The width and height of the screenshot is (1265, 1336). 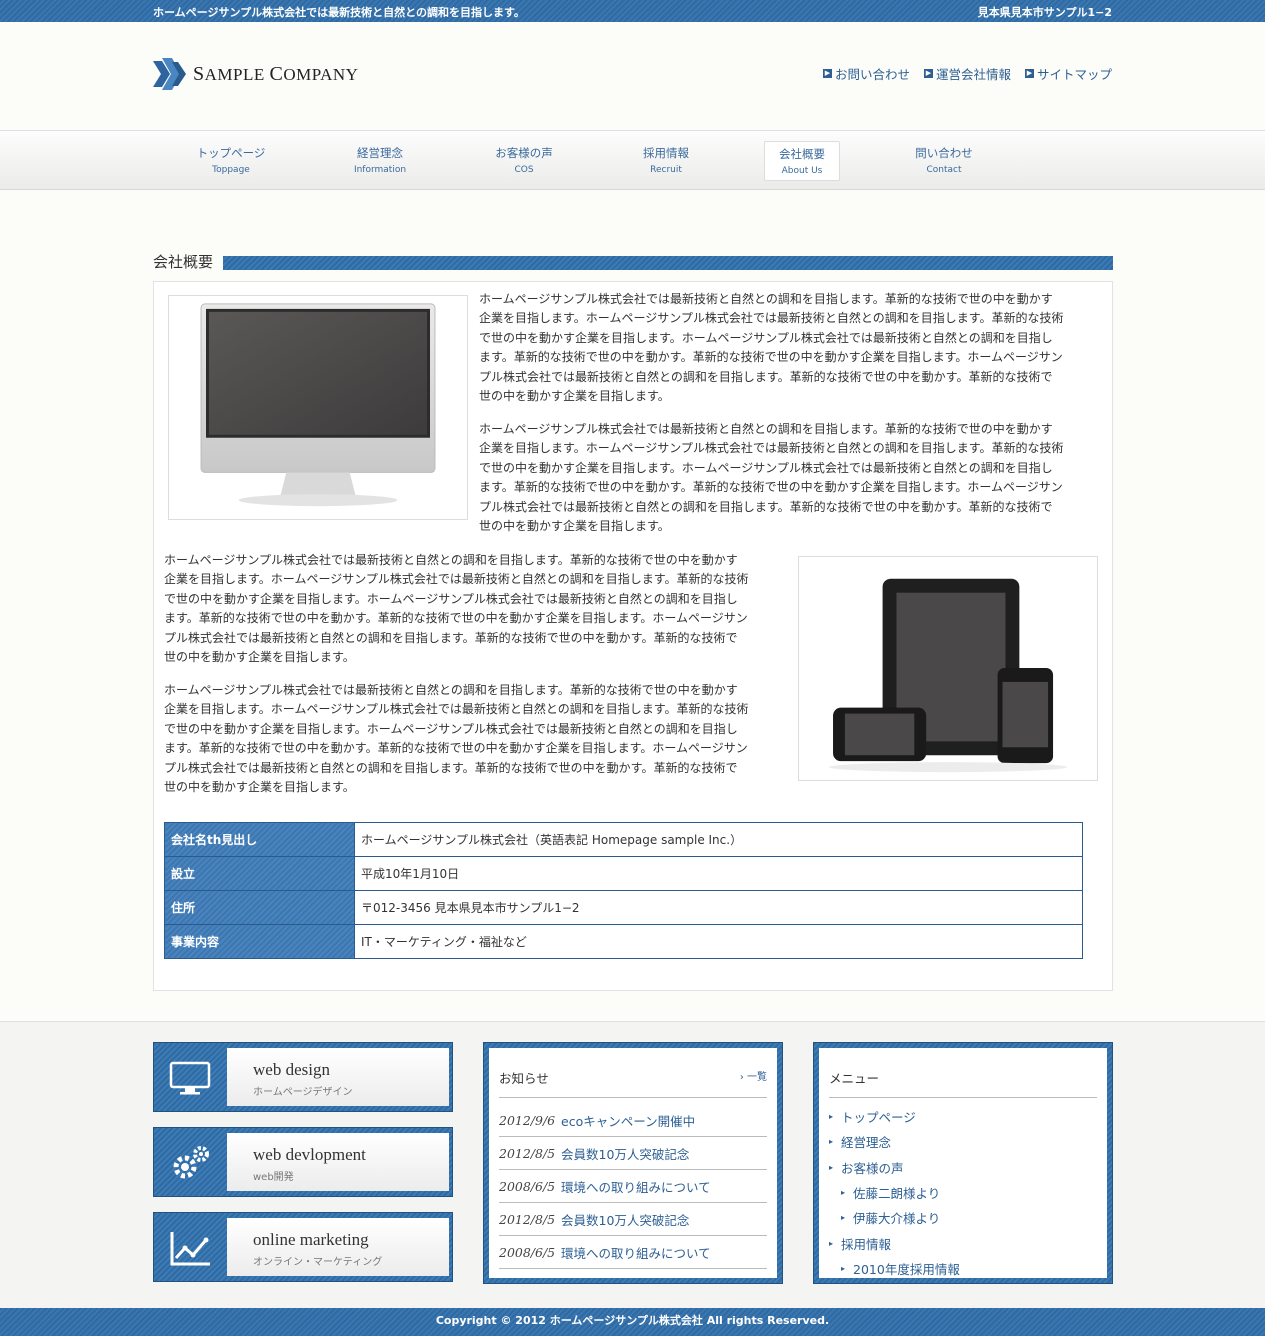 I want to click on nav-item-contact: 問い合わせ Contact, so click(x=944, y=161).